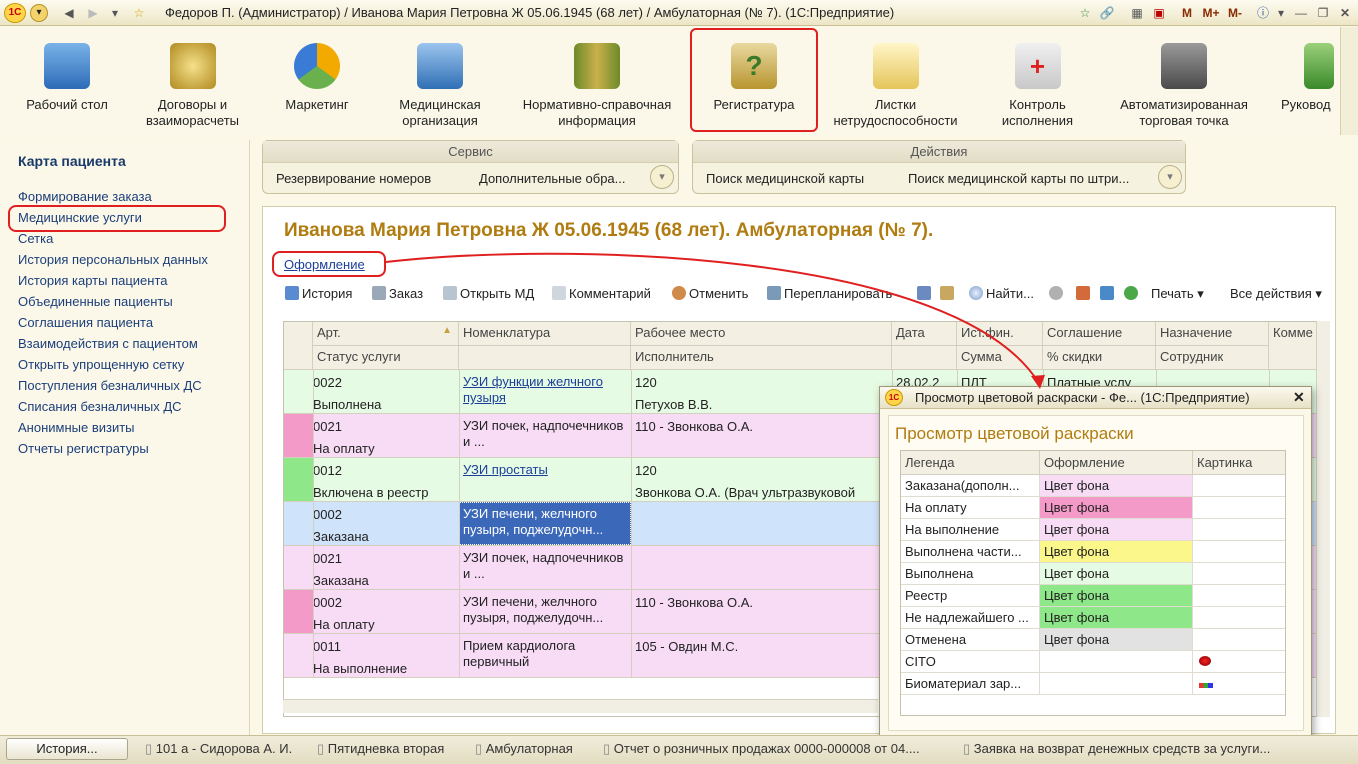 Image resolution: width=1358 pixels, height=764 pixels. I want to click on table-vertical-scrollbar, so click(1323, 519).